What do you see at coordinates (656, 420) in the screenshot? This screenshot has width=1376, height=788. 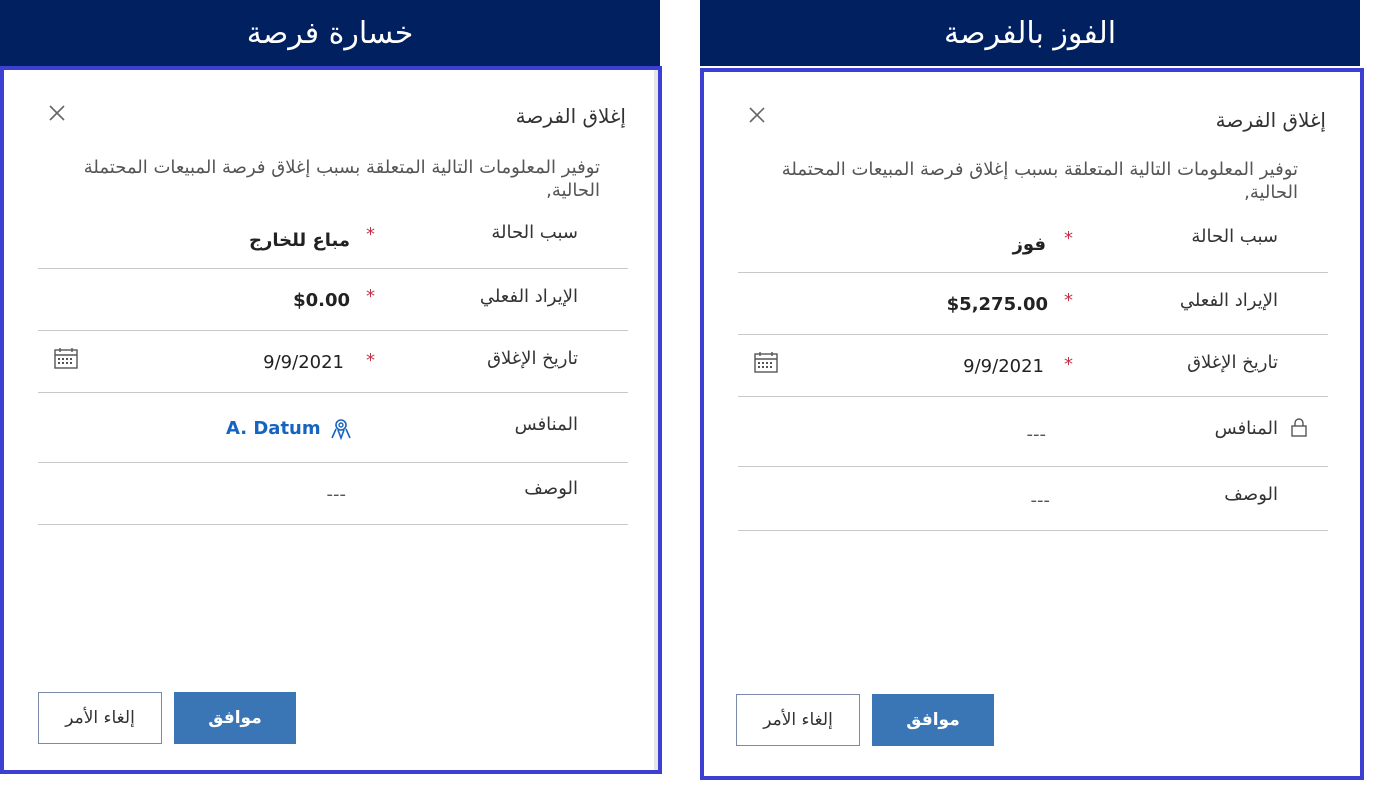 I see `dialog-scroll-strip` at bounding box center [656, 420].